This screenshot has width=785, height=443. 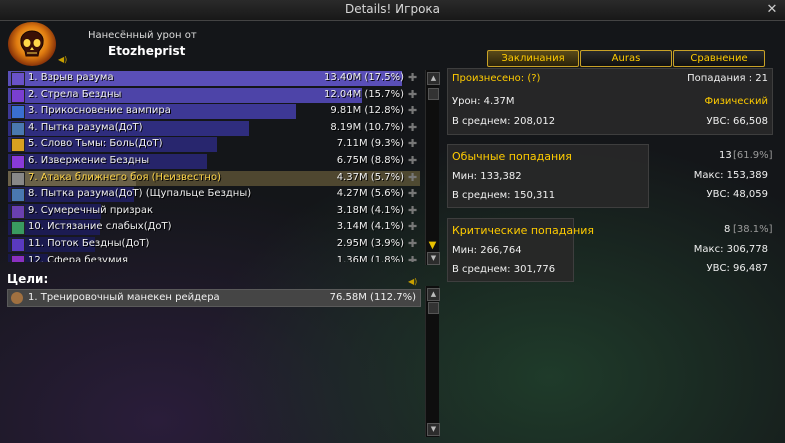 I want to click on spell-damage-value: 8.19M (10.7%), so click(x=367, y=127).